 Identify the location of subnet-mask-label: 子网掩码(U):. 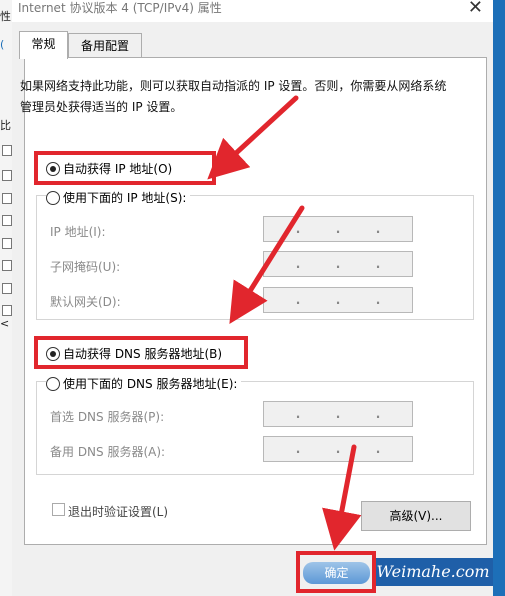
(85, 267).